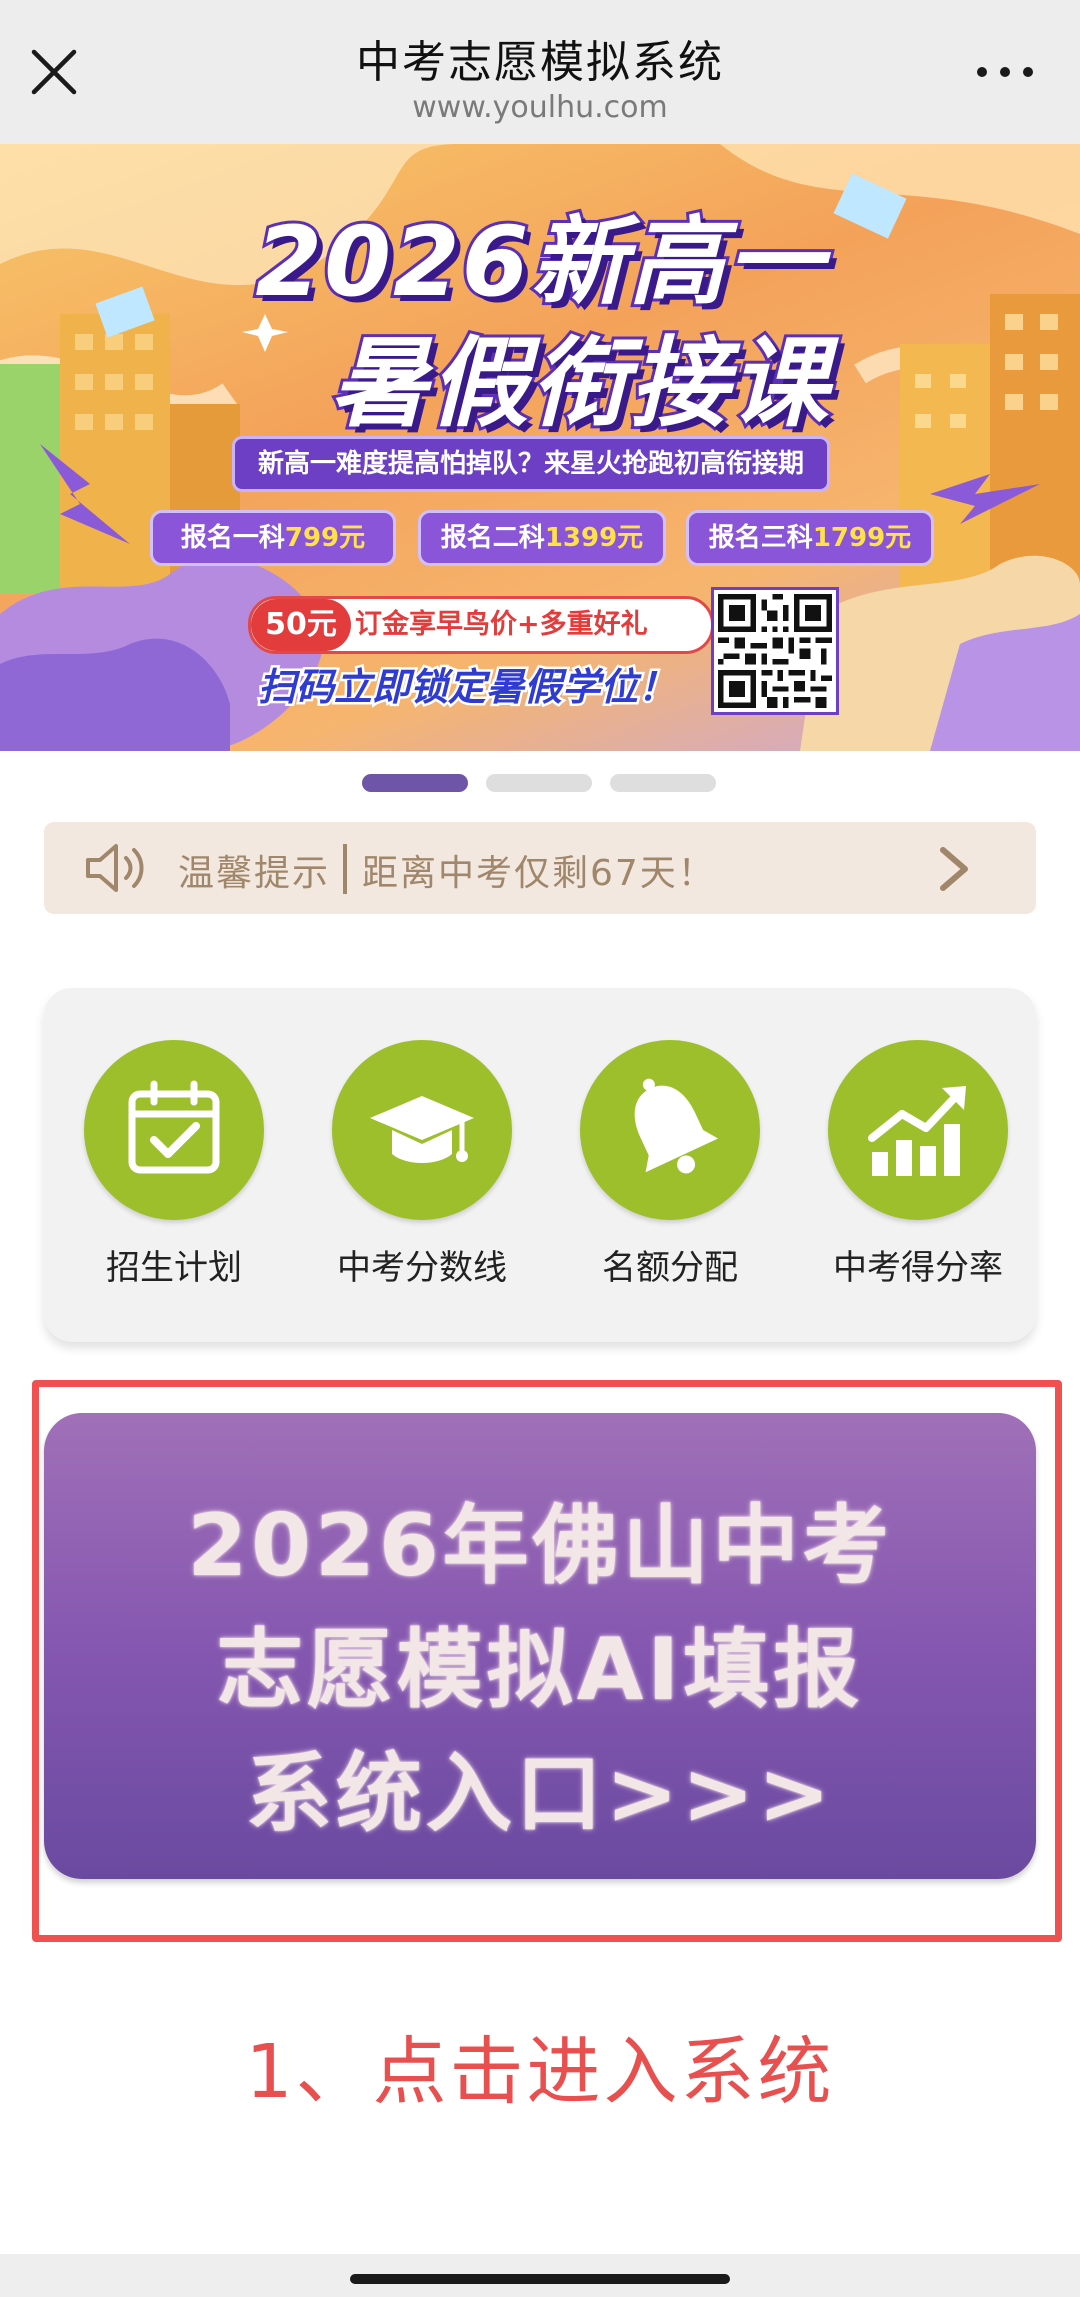 The height and width of the screenshot is (2297, 1080). I want to click on price-value: 1399元, so click(594, 538).